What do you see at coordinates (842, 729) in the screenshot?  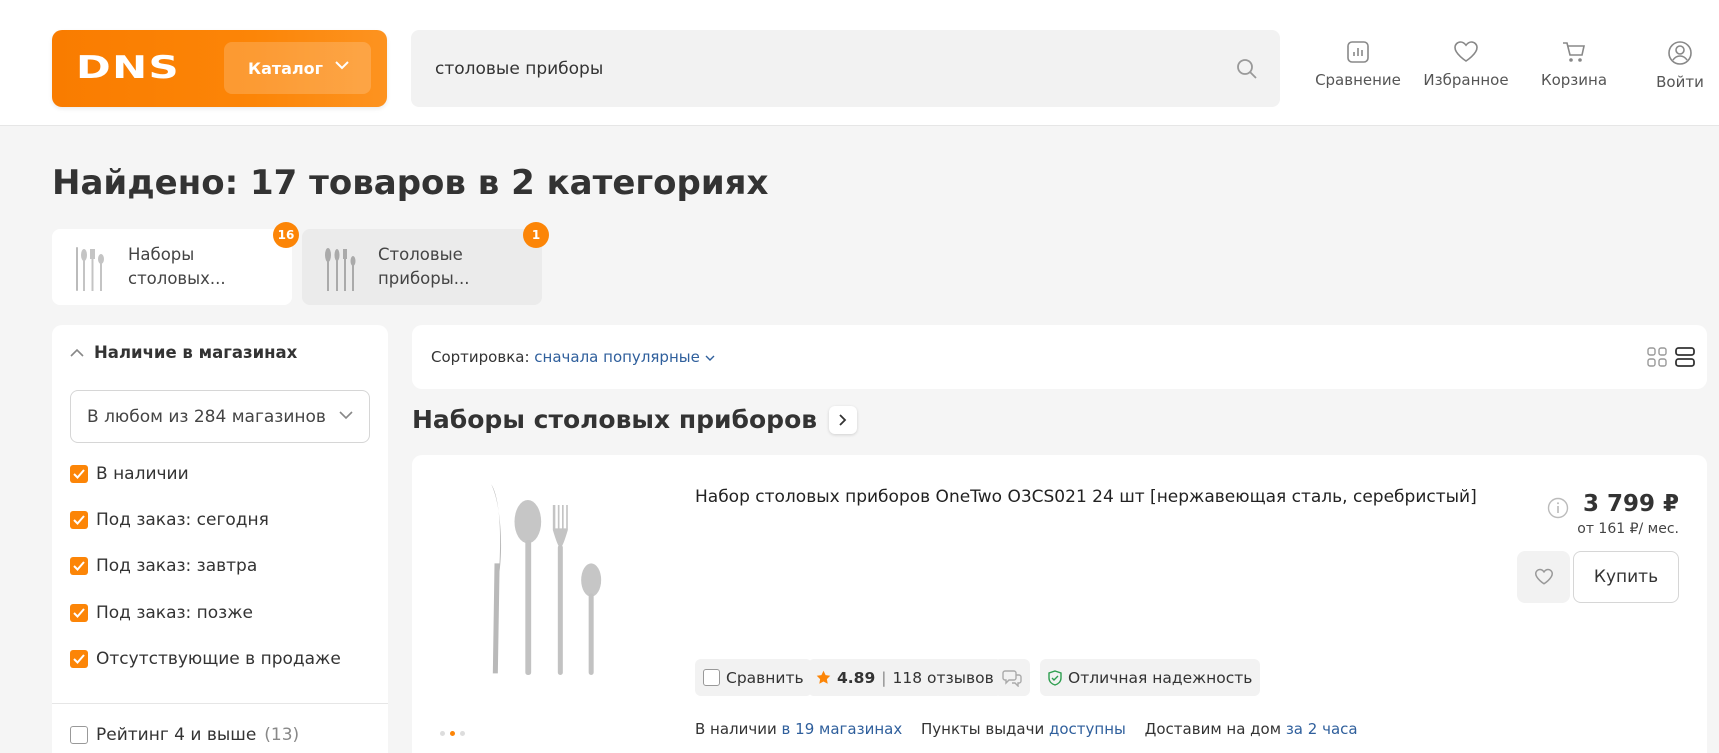 I see `stock-stores-link: в 19 магазинах` at bounding box center [842, 729].